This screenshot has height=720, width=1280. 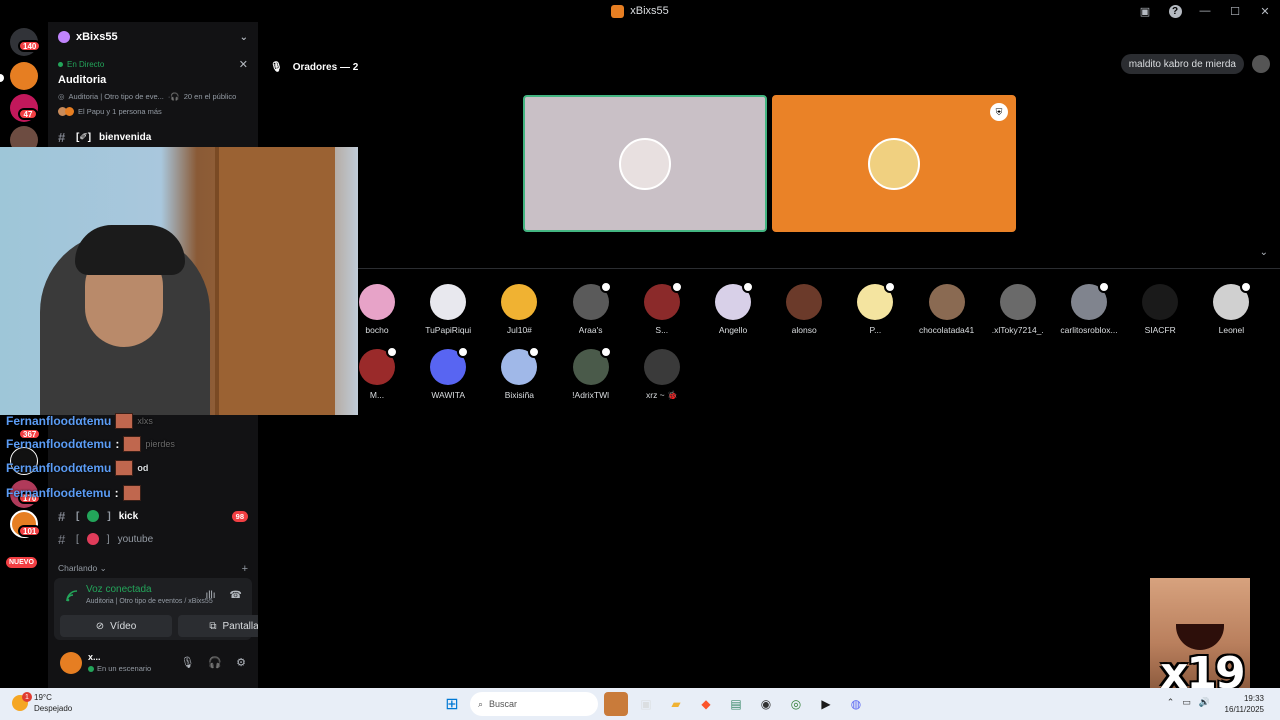 What do you see at coordinates (77, 468) in the screenshot?
I see `overlay-chat-line: Fernanfloodαtemu od` at bounding box center [77, 468].